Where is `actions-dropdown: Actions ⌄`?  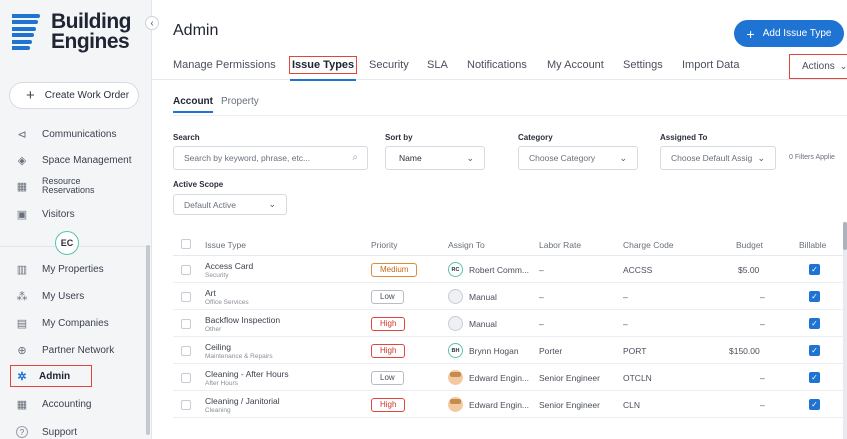 actions-dropdown: Actions ⌄ is located at coordinates (818, 66).